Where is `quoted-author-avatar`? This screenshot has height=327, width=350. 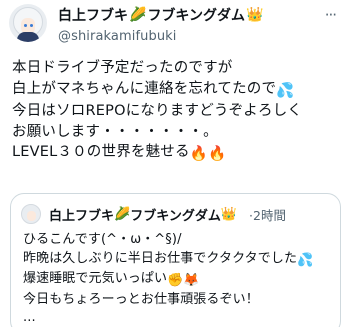
quoted-author-avatar is located at coordinates (31, 214).